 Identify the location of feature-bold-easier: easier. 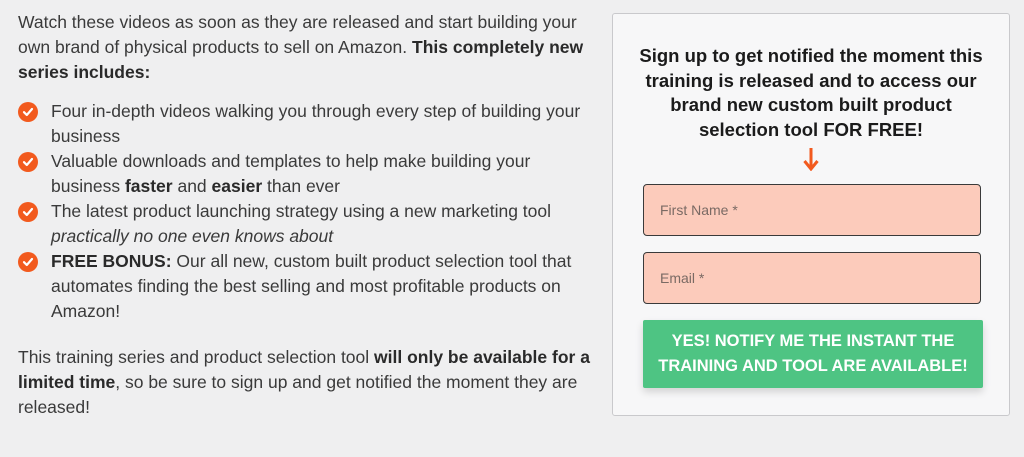
(237, 186).